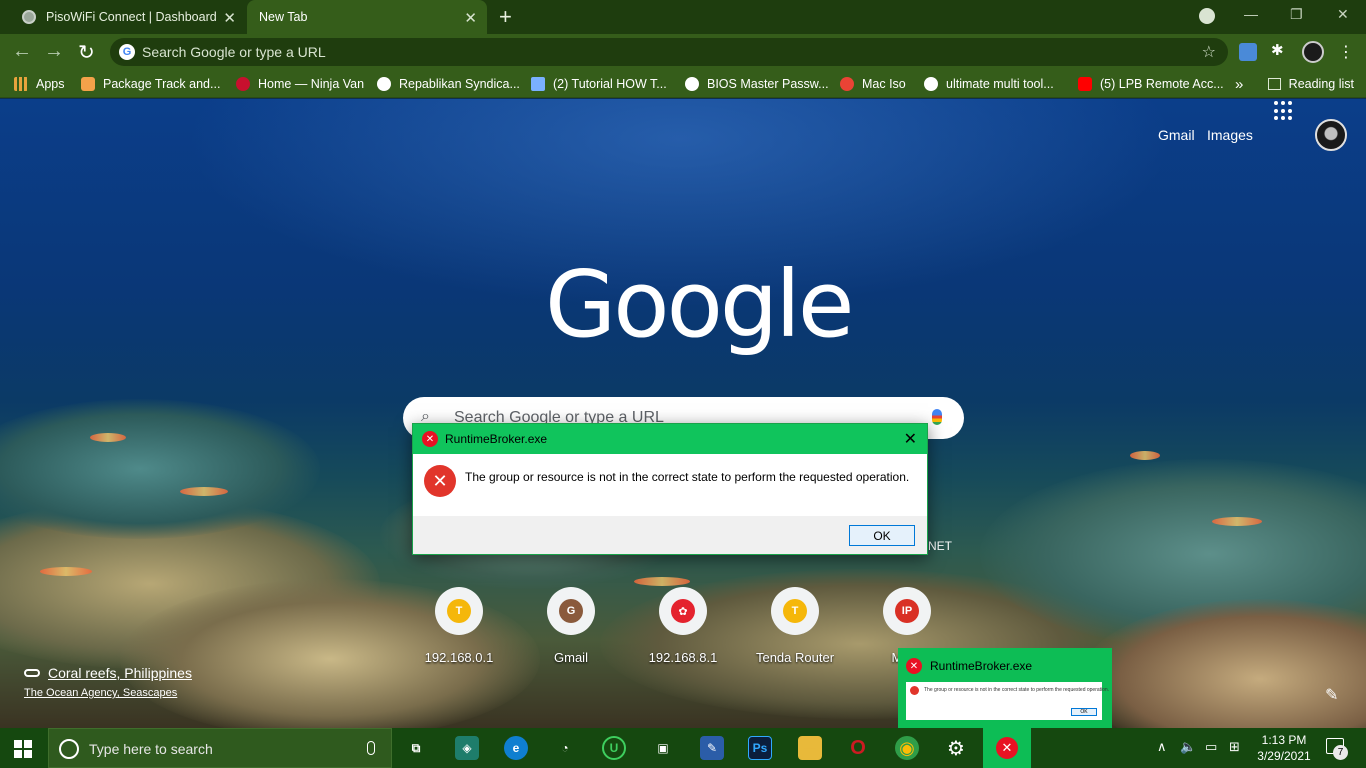 This screenshot has width=1366, height=768. Describe the element at coordinates (663, 748) in the screenshot. I see `store-icon: ▣` at that location.